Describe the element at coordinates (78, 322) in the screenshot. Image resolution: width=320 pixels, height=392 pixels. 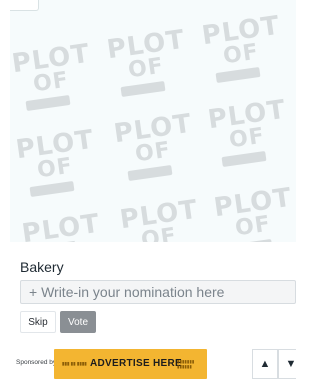
I see `vote-button: Vote` at that location.